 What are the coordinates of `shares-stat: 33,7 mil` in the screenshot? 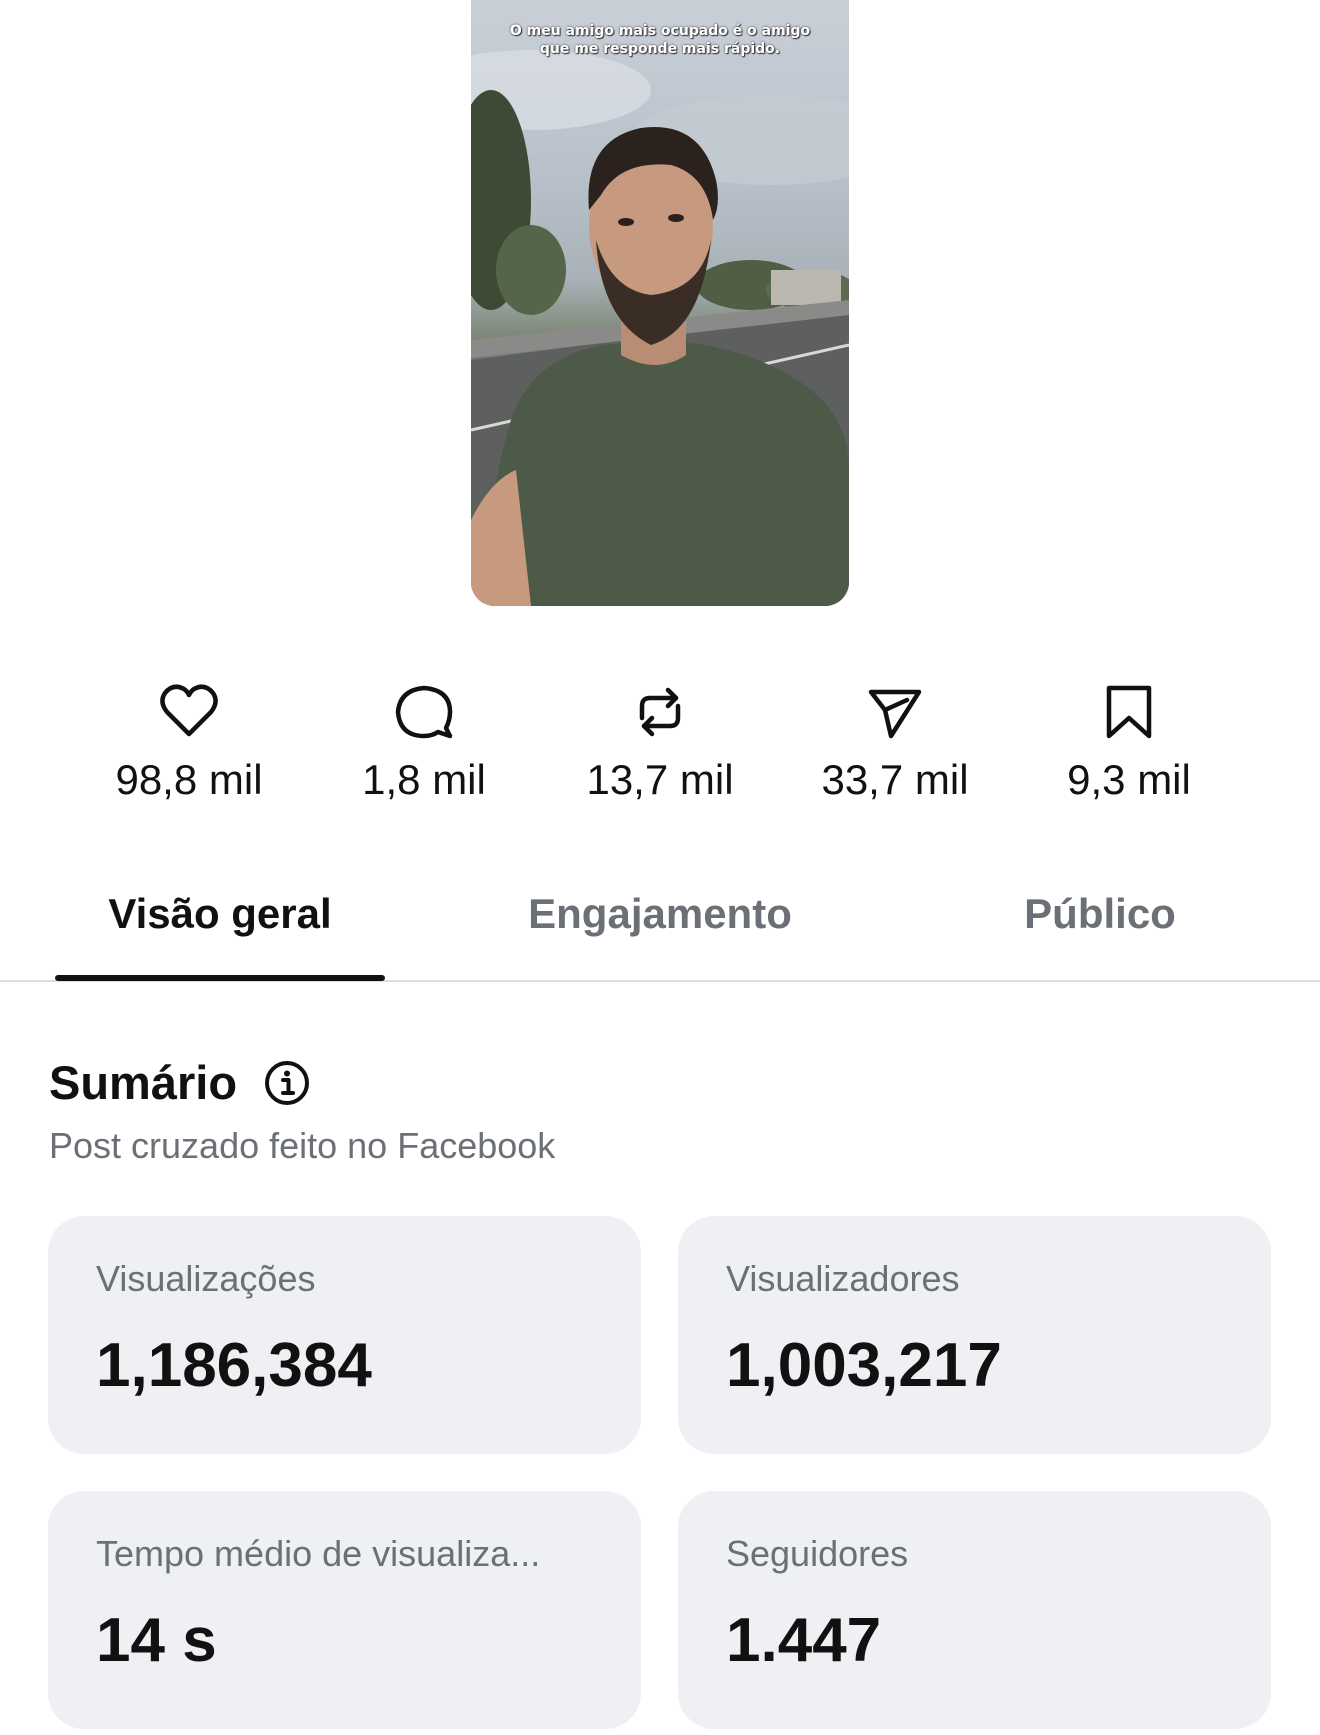 It's located at (895, 742).